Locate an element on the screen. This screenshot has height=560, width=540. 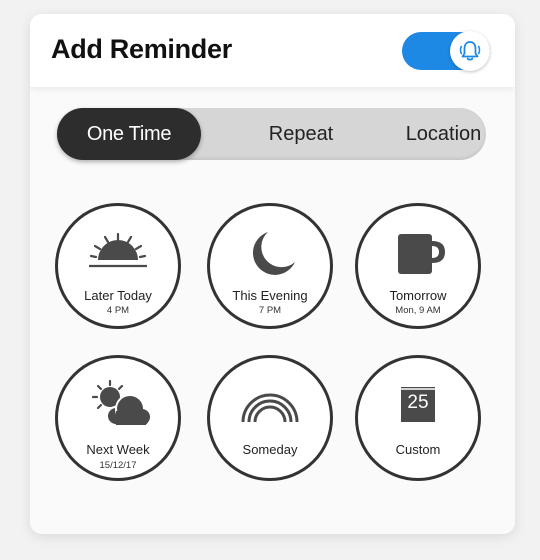
moon-icon is located at coordinates (273, 253).